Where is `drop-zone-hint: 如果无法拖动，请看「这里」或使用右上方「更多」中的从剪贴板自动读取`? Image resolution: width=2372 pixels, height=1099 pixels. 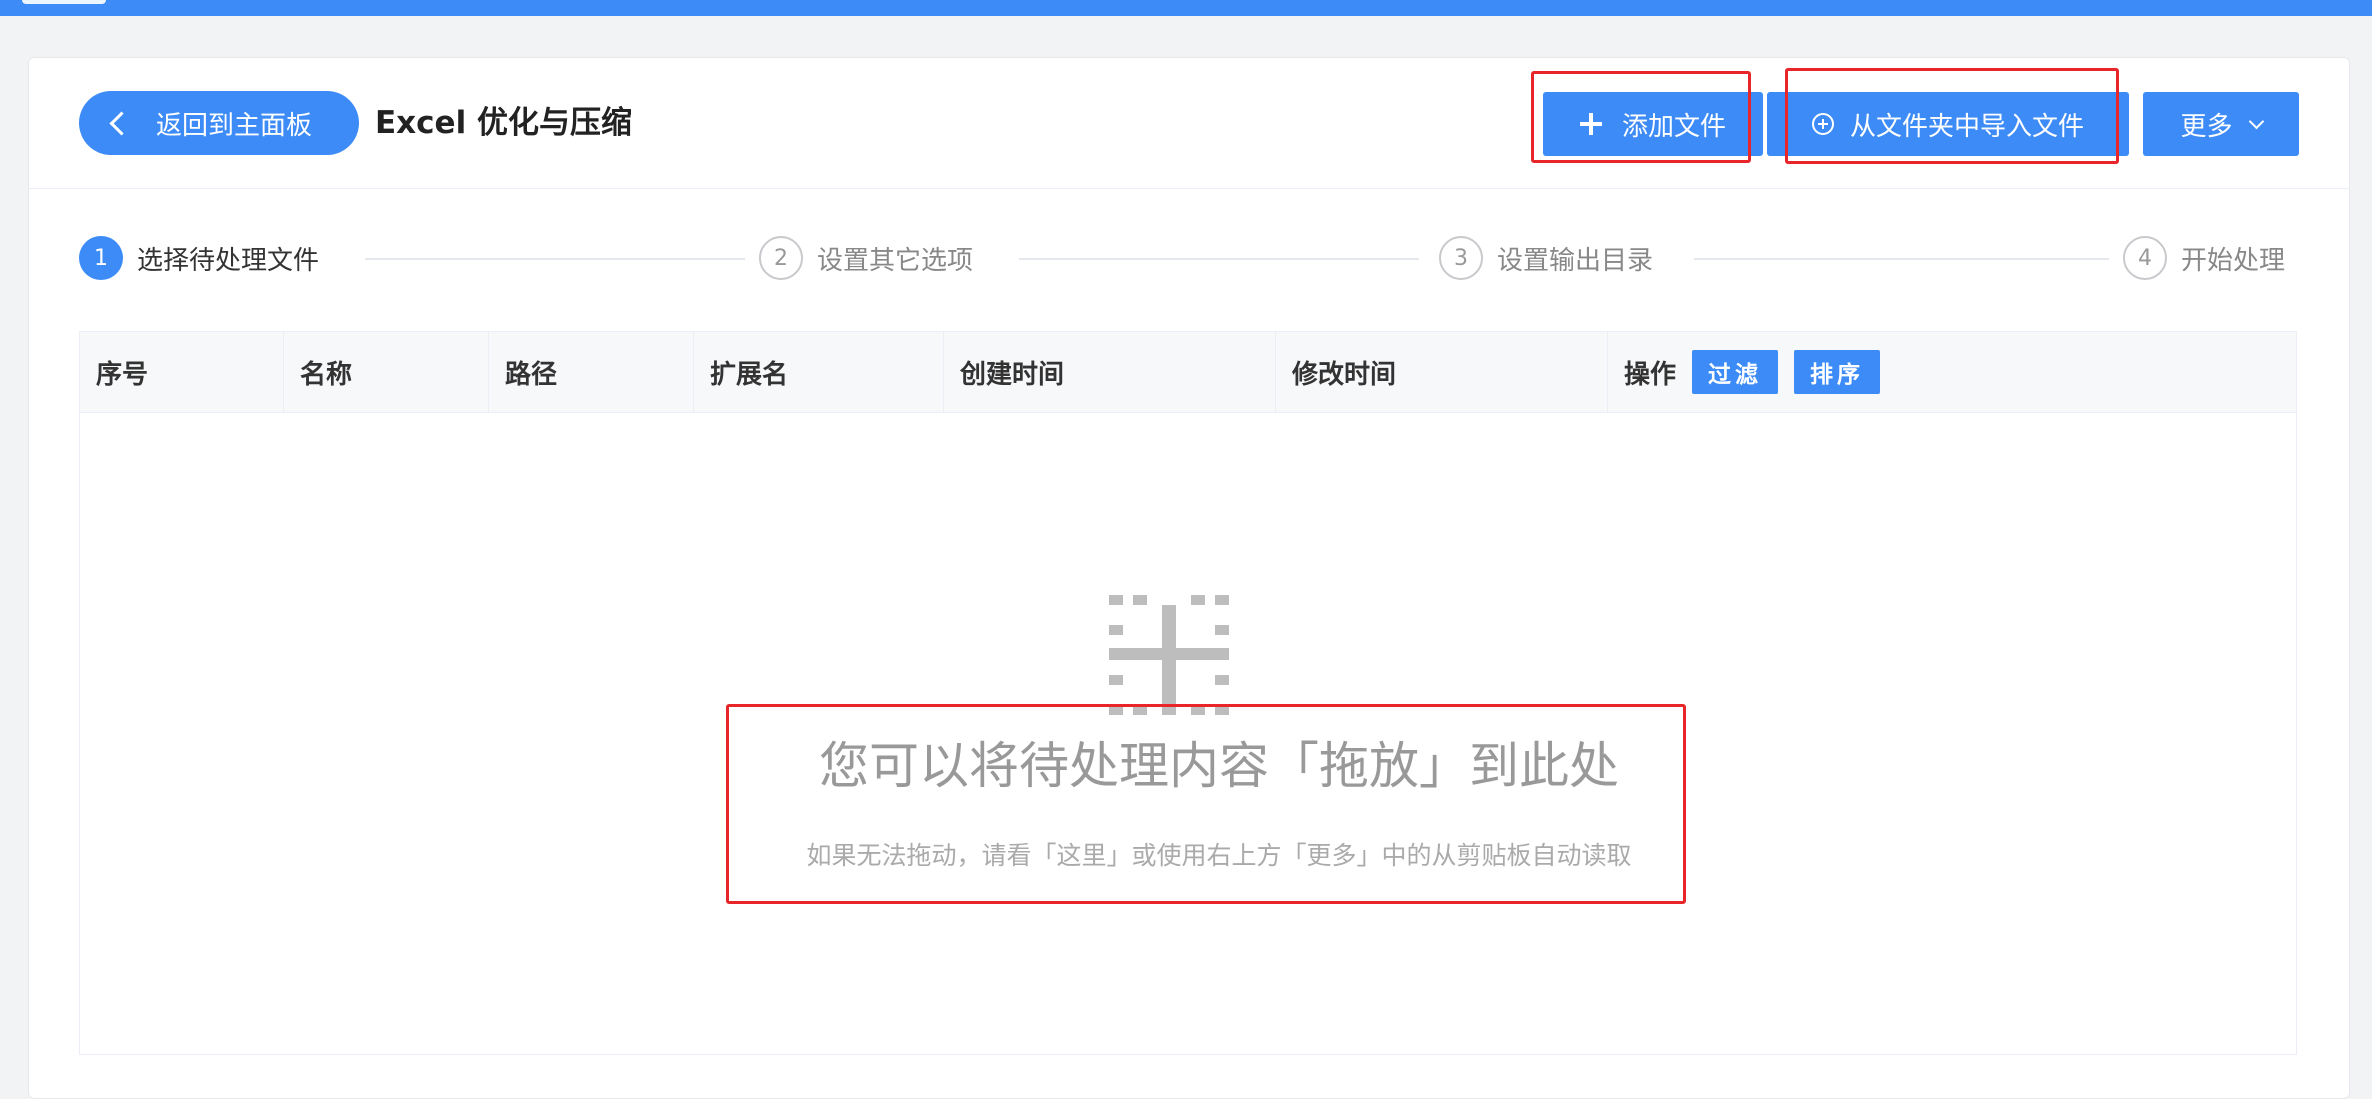 drop-zone-hint: 如果无法拖动，请看「这里」或使用右上方「更多」中的从剪贴板自动读取 is located at coordinates (1219, 854).